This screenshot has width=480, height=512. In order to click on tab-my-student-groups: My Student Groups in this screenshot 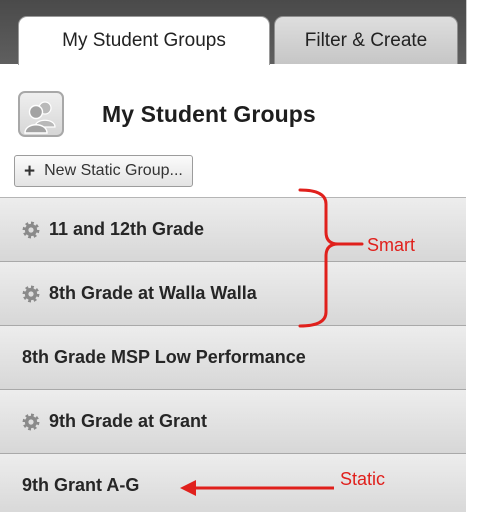, I will do `click(144, 40)`.